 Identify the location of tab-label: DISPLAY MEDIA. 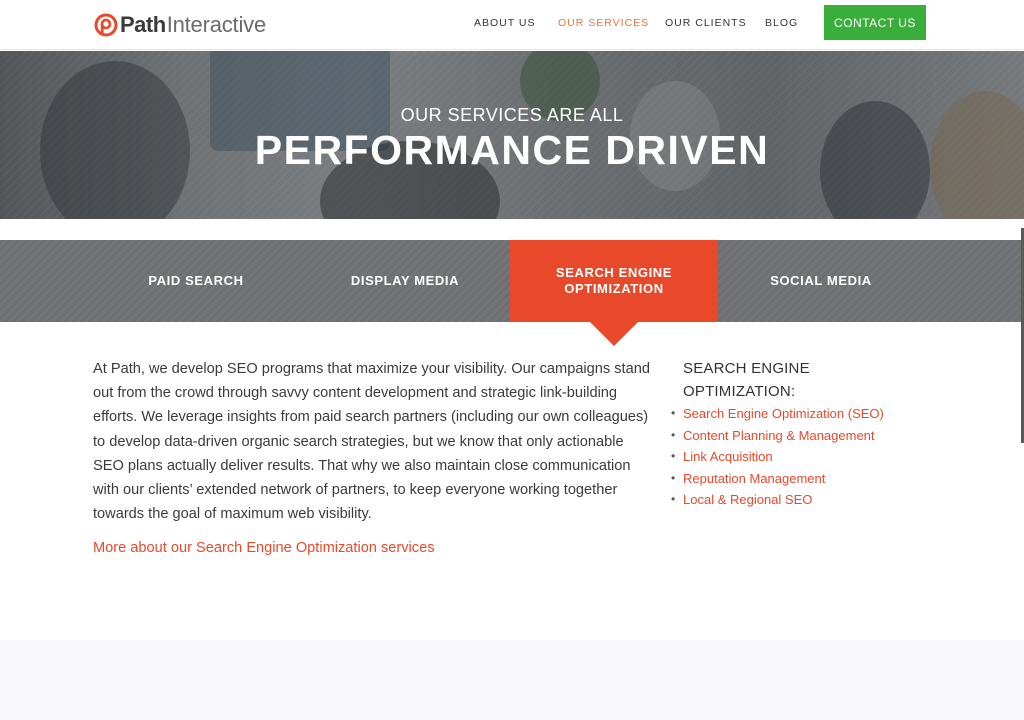
(405, 280).